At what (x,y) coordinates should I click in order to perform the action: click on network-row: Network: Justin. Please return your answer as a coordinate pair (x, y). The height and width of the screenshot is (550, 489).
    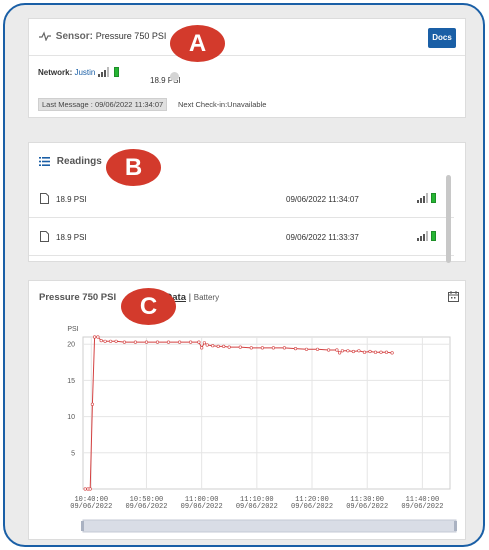
    Looking at the image, I should click on (78, 72).